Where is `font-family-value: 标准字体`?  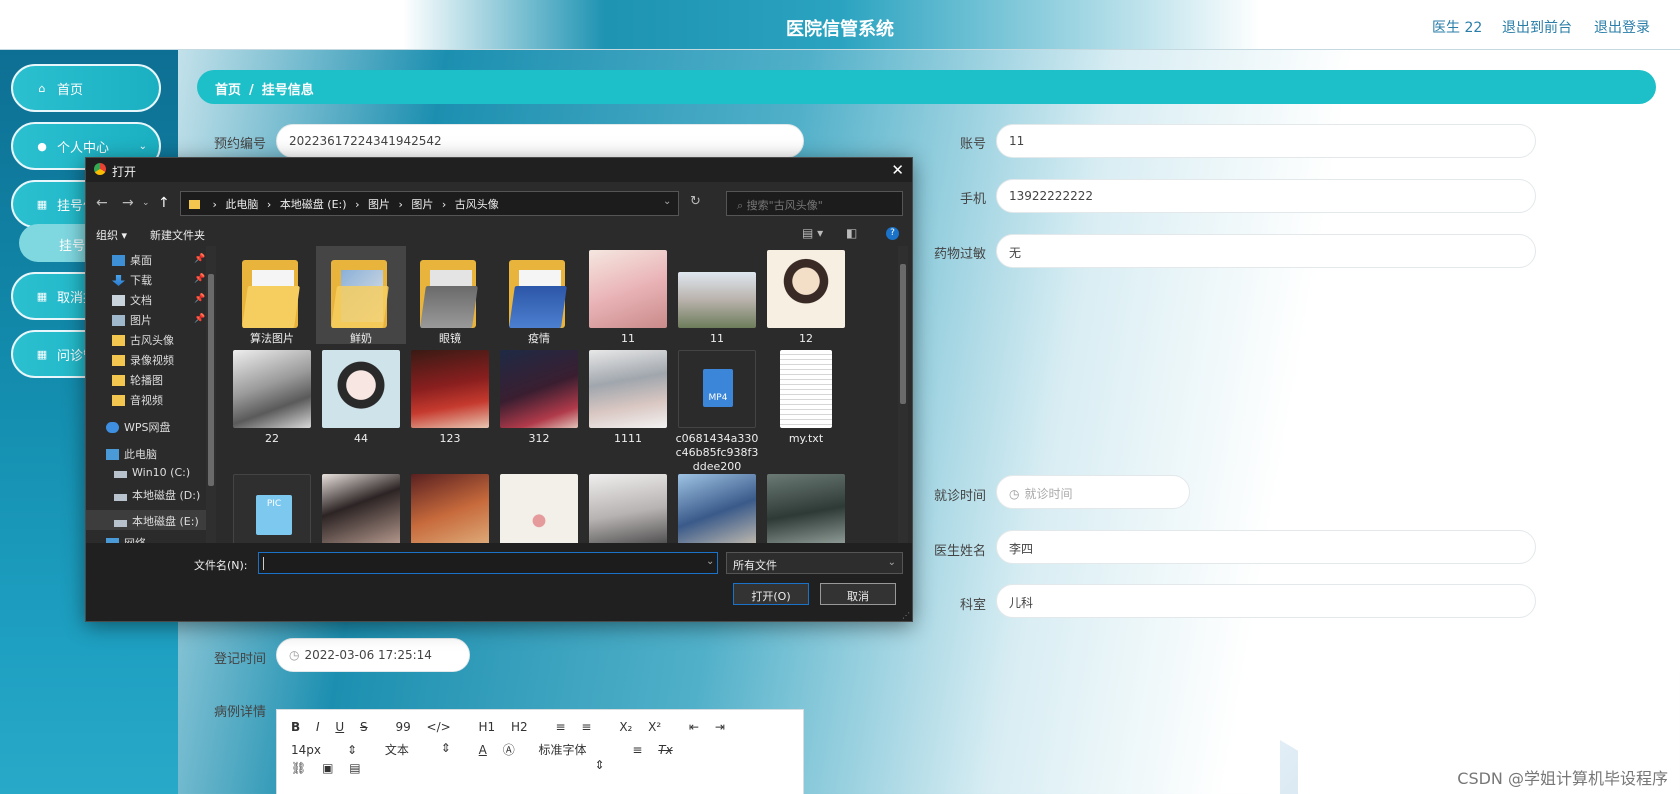 font-family-value: 标准字体 is located at coordinates (562, 750).